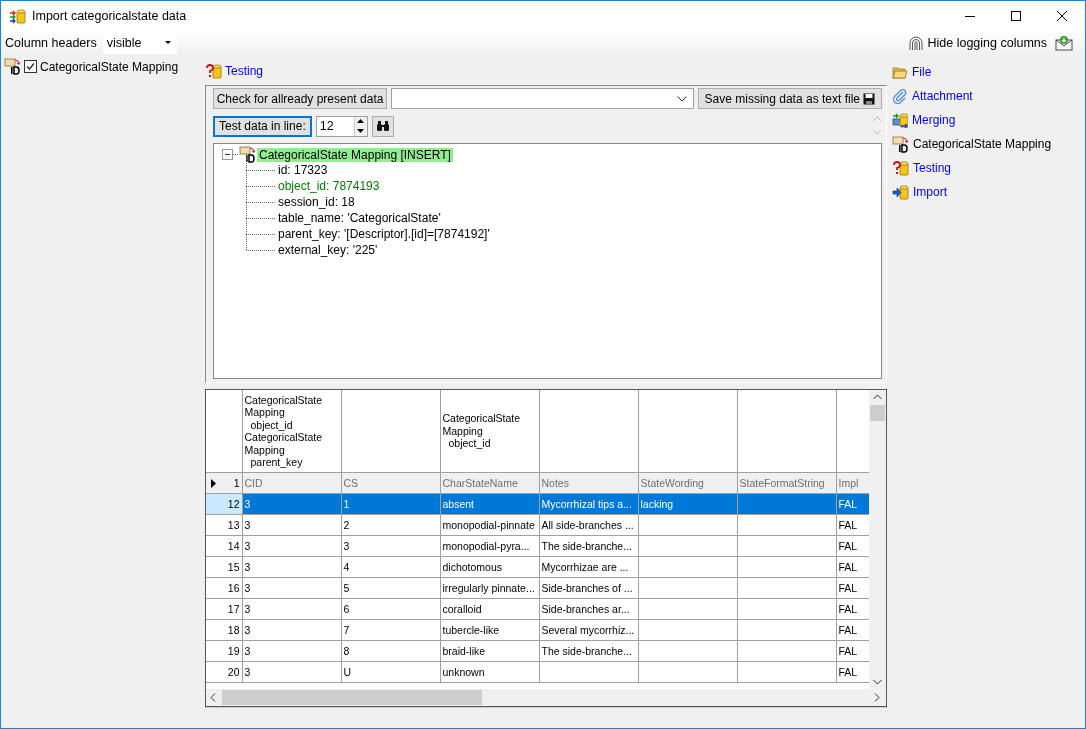  Describe the element at coordinates (900, 72) in the screenshot. I see `folder-icon` at that location.